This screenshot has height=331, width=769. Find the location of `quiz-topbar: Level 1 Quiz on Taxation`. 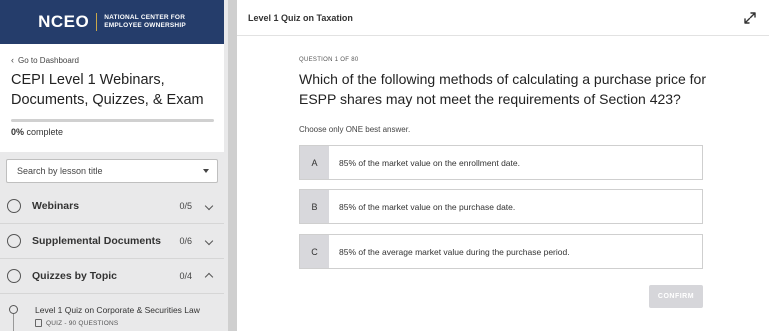

quiz-topbar: Level 1 Quiz on Taxation is located at coordinates (503, 18).